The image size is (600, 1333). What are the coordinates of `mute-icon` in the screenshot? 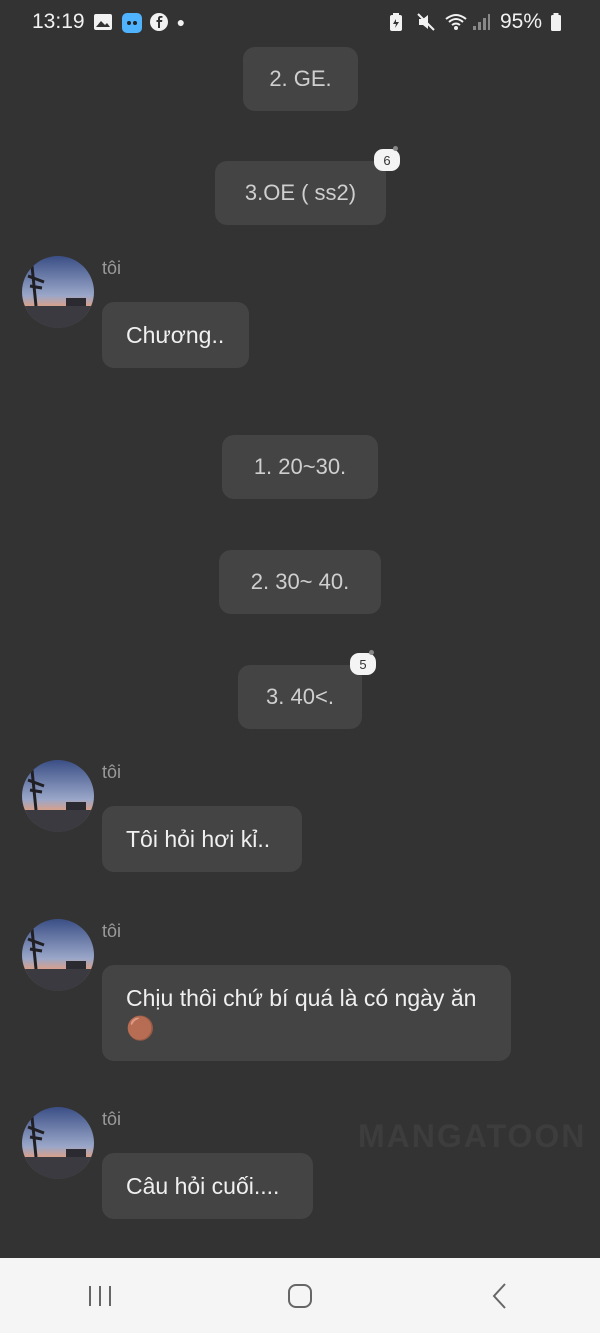 It's located at (426, 22).